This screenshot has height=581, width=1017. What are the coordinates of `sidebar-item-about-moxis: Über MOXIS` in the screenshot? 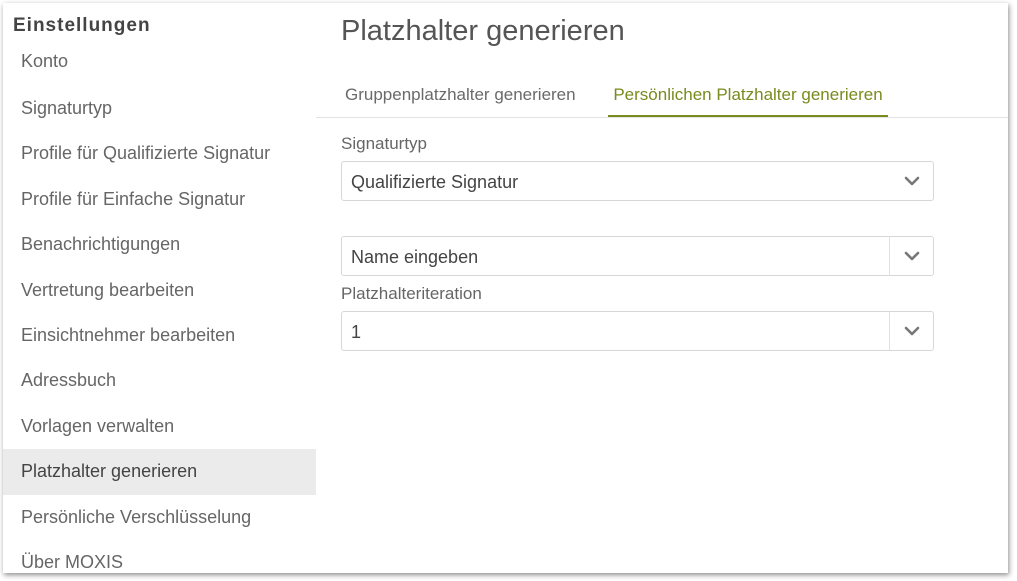 It's located at (159, 556).